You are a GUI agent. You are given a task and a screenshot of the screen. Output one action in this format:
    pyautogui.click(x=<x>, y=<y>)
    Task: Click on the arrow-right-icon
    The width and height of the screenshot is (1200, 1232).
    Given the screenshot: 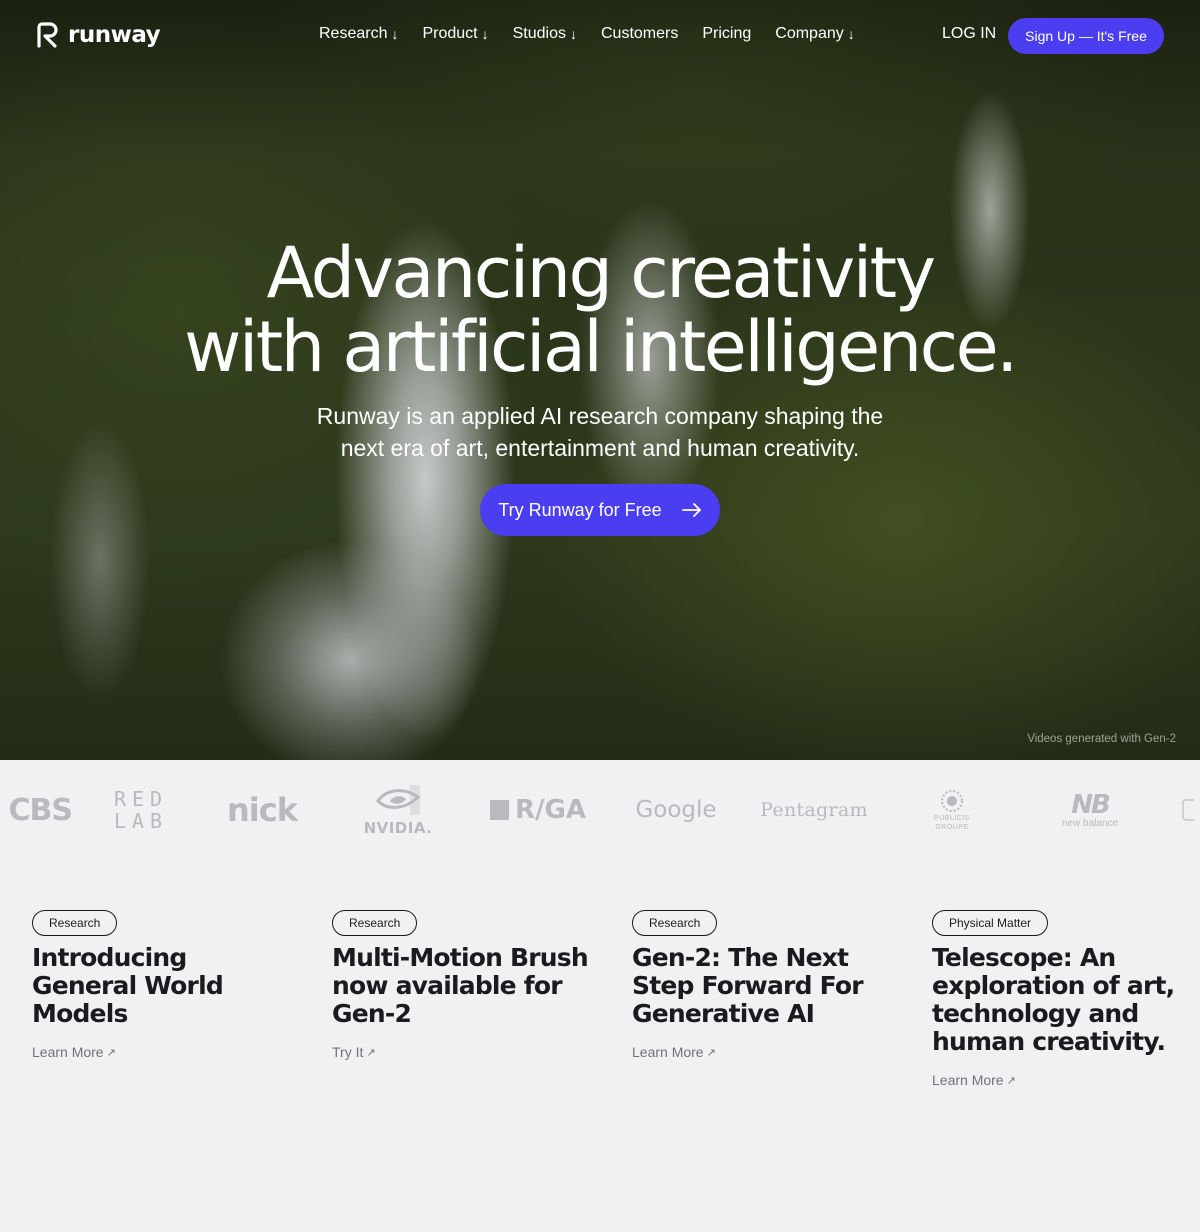 What is the action you would take?
    pyautogui.click(x=691, y=510)
    